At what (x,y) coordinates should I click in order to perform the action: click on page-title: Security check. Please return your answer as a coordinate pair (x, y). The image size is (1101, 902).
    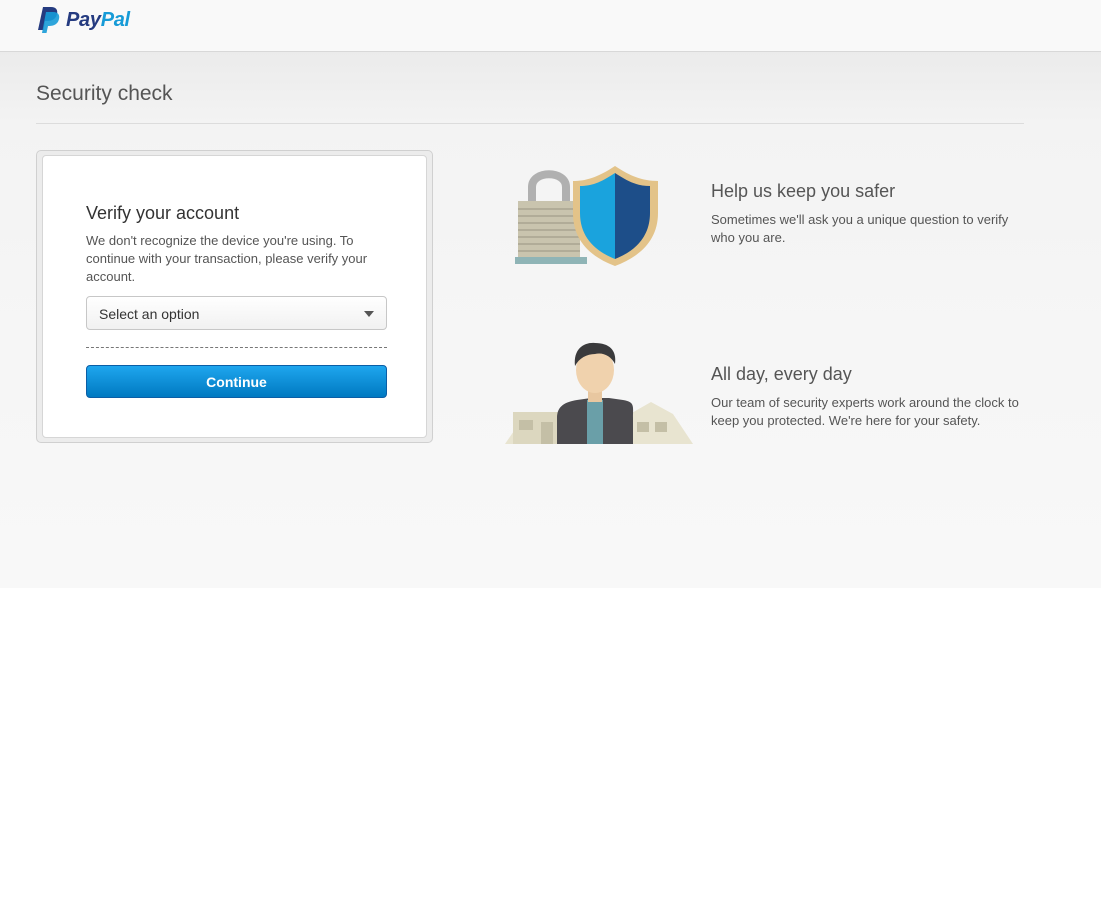
    Looking at the image, I should click on (104, 93).